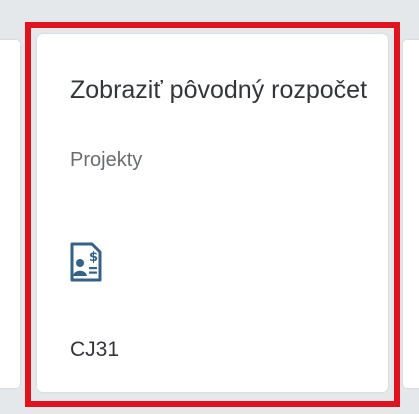 This screenshot has height=414, width=419. I want to click on next-tile-edge, so click(411, 214).